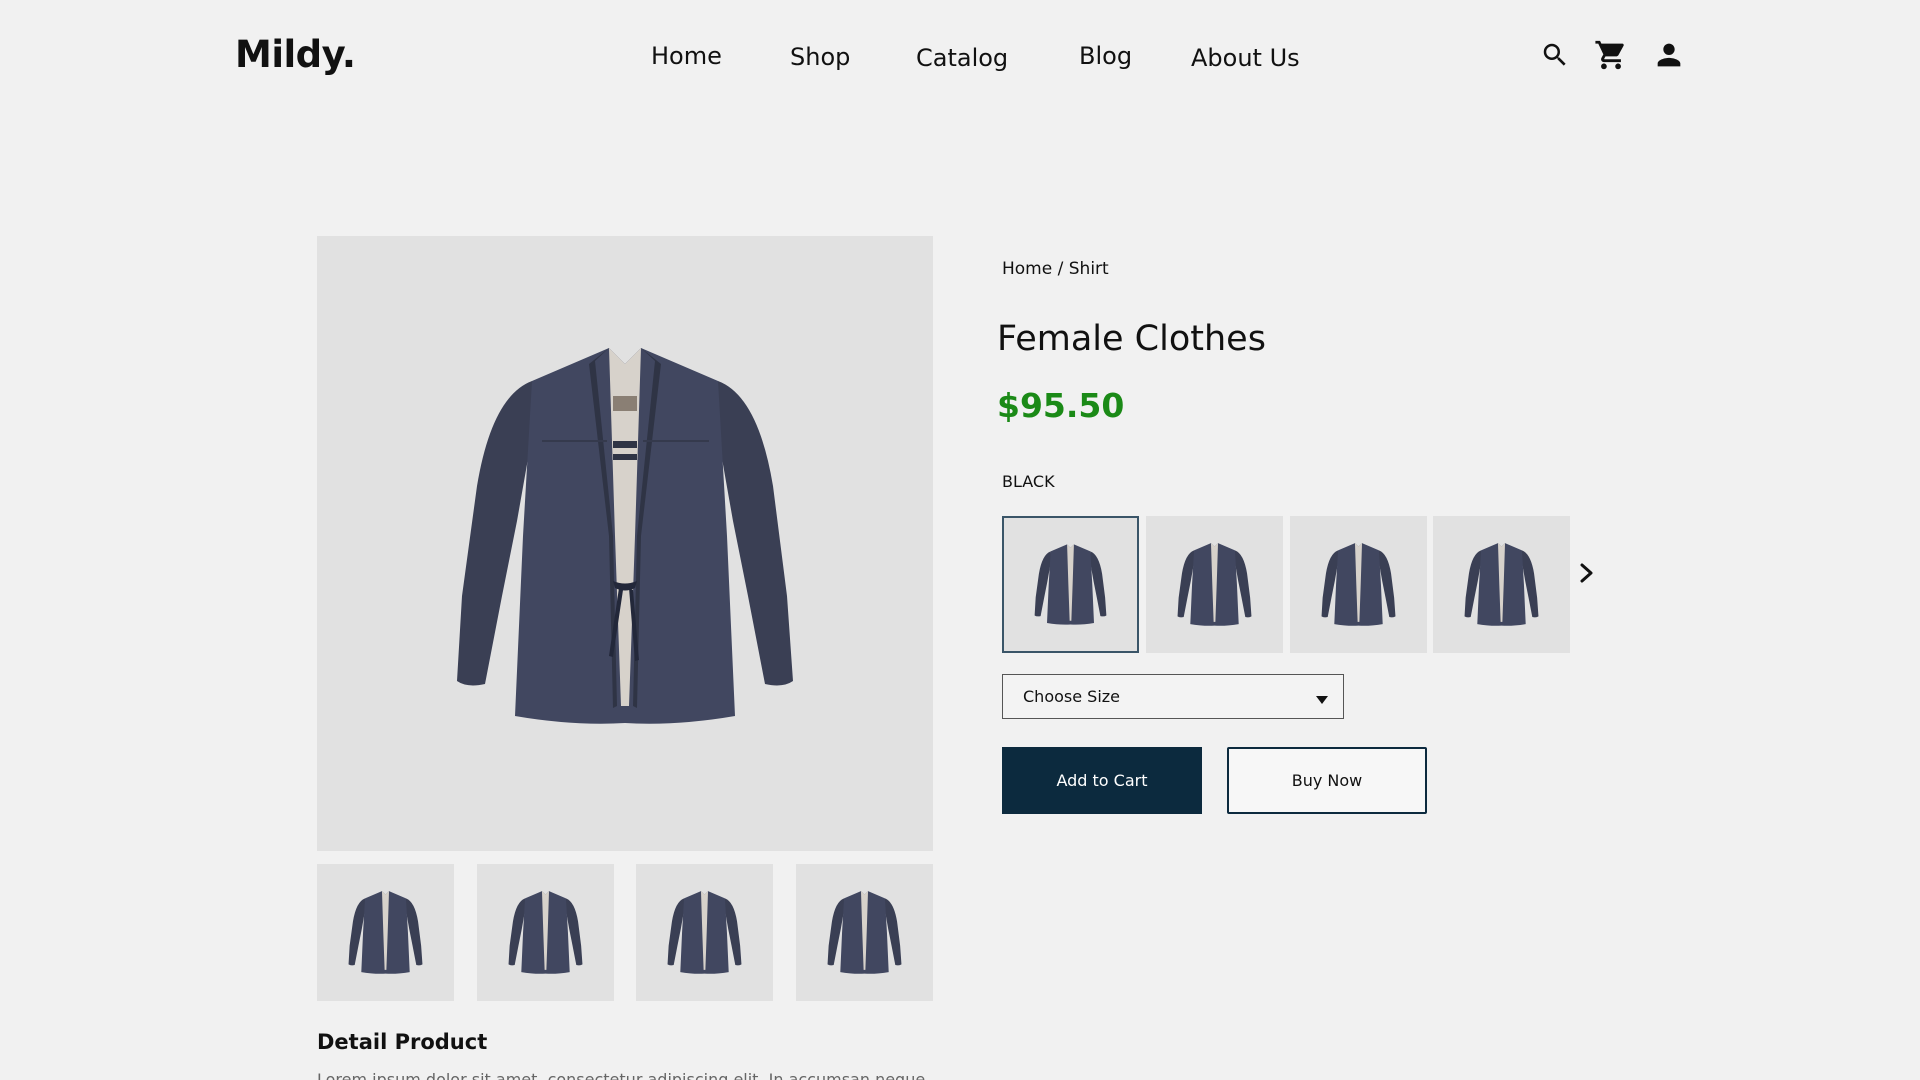 The image size is (1920, 1080). I want to click on caret-down-icon, so click(1322, 697).